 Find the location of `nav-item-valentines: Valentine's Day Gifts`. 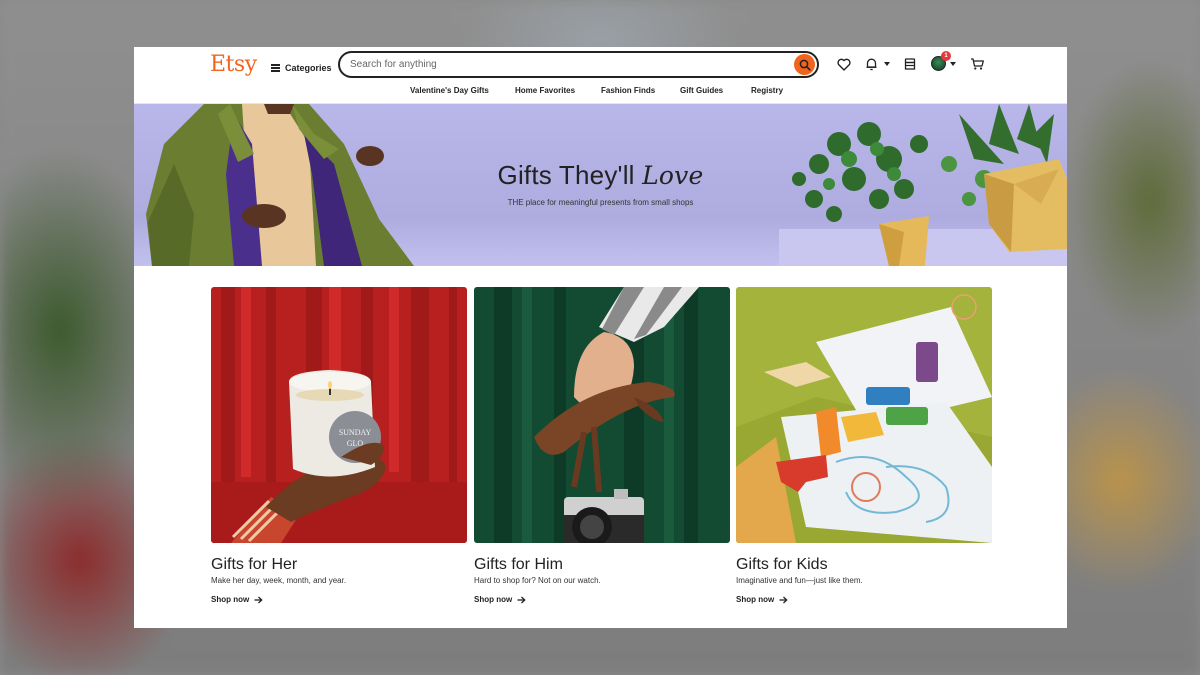

nav-item-valentines: Valentine's Day Gifts is located at coordinates (449, 91).